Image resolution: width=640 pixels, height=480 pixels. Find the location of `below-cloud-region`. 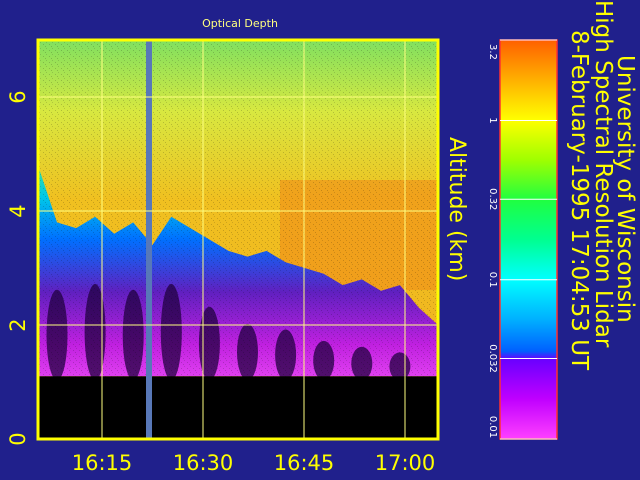

below-cloud-region is located at coordinates (238, 407).